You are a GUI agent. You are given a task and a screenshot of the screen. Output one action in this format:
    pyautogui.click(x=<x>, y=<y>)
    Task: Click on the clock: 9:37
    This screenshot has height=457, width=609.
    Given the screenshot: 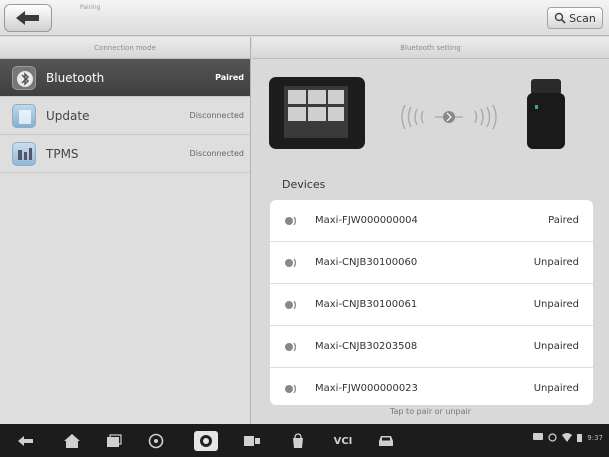 What is the action you would take?
    pyautogui.click(x=595, y=437)
    